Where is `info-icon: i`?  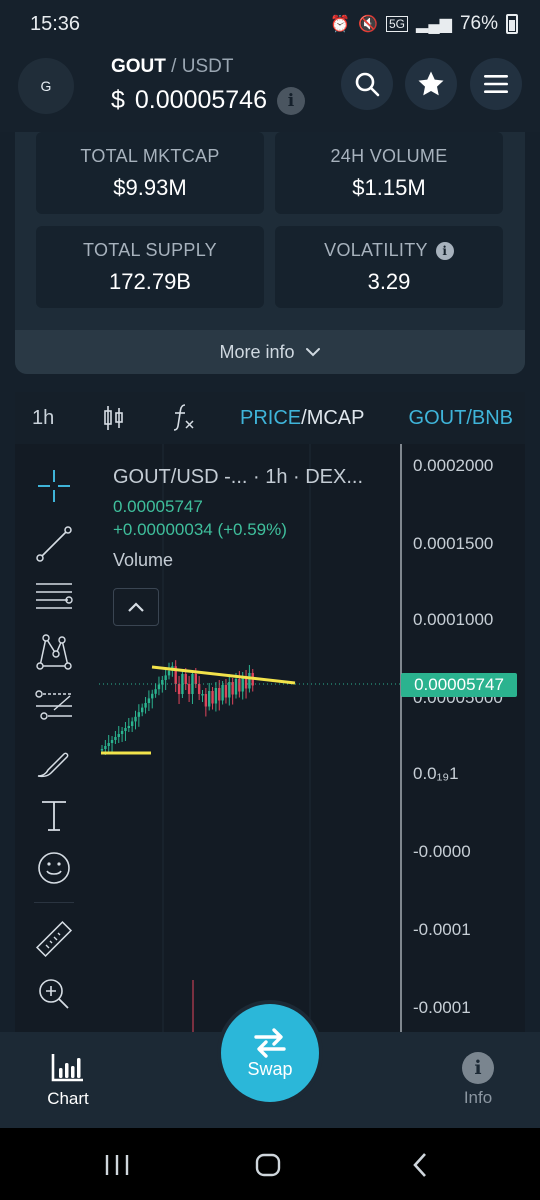
info-icon: i is located at coordinates (478, 1068).